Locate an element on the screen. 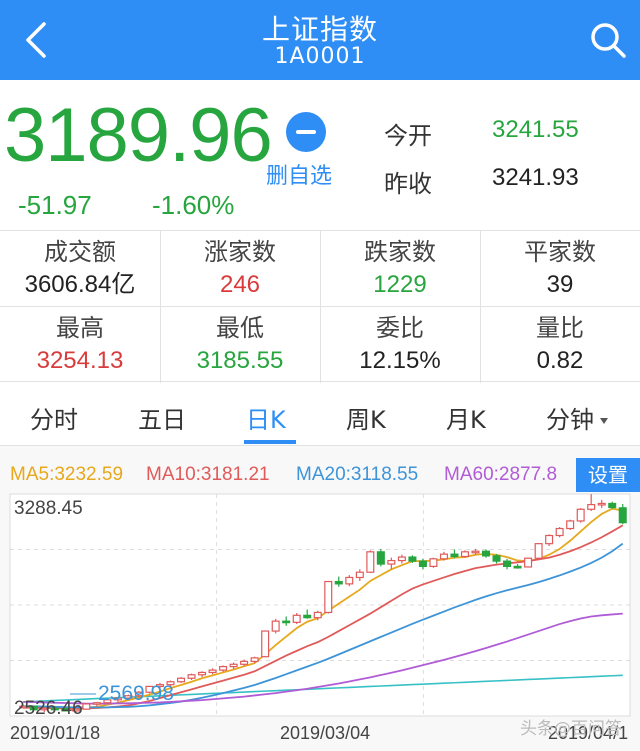 The height and width of the screenshot is (751, 640). min-marker-label: 2569.98 is located at coordinates (136, 693).